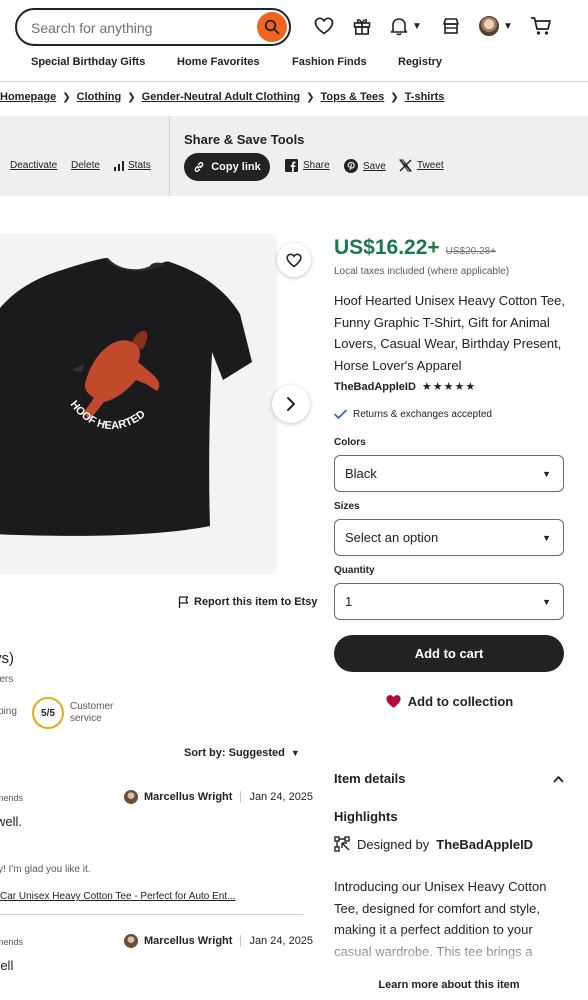 The width and height of the screenshot is (588, 1000). What do you see at coordinates (48, 713) in the screenshot?
I see `customer-service-score: 5/5` at bounding box center [48, 713].